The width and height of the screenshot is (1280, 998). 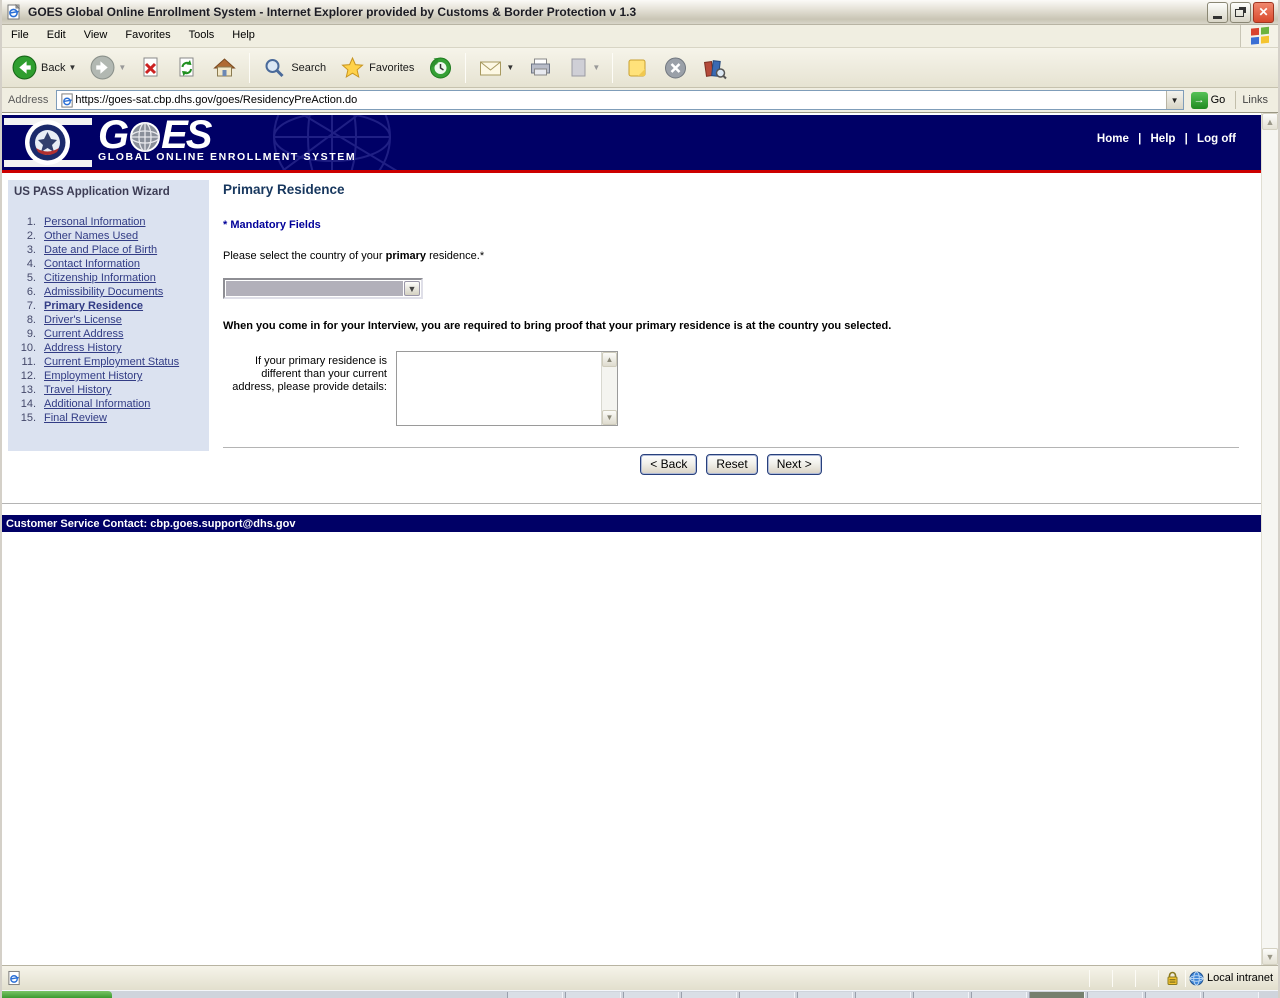 I want to click on wizard-buttons: < Back Reset Next >, so click(x=731, y=464).